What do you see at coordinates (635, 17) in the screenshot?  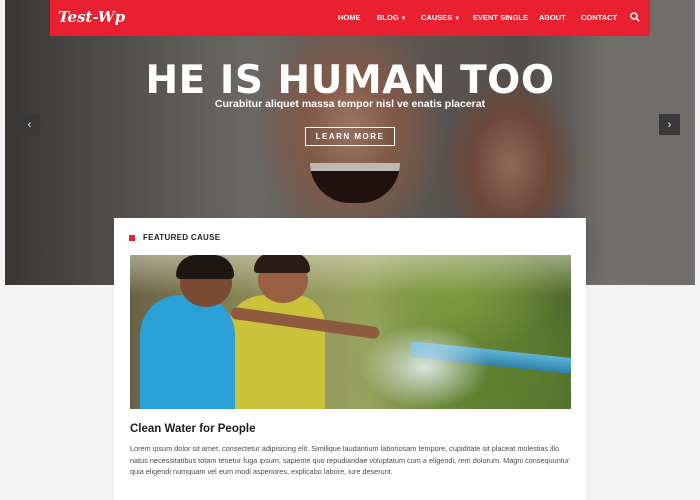 I see `search-icon` at bounding box center [635, 17].